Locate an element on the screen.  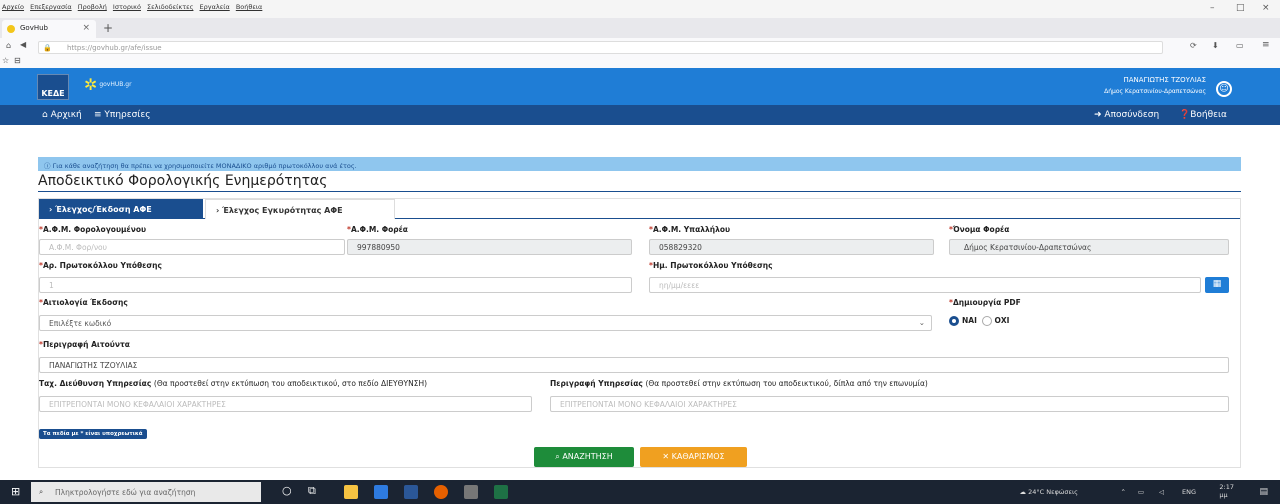
weather: ☁ 24°C Νεφώσεις is located at coordinates (1049, 492).